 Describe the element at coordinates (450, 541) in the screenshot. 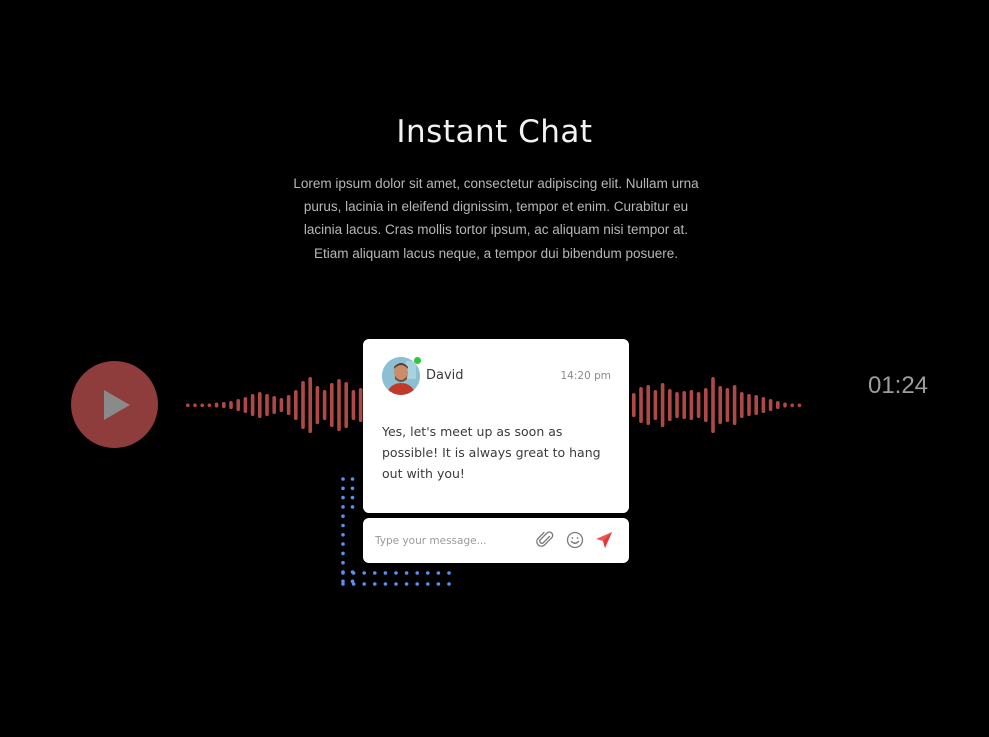

I see `message-input` at that location.